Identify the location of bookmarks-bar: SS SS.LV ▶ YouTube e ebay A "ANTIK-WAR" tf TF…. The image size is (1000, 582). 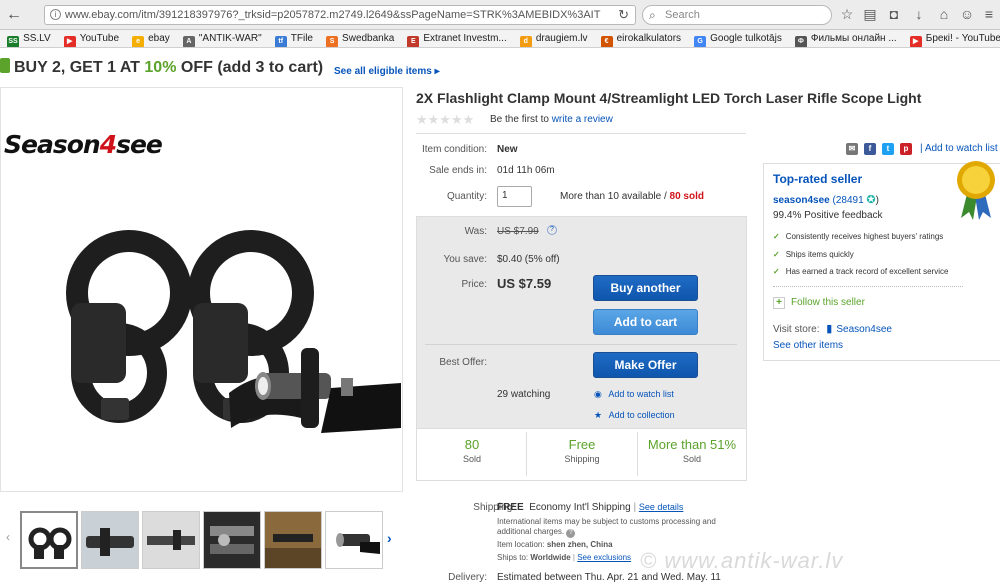
(500, 39).